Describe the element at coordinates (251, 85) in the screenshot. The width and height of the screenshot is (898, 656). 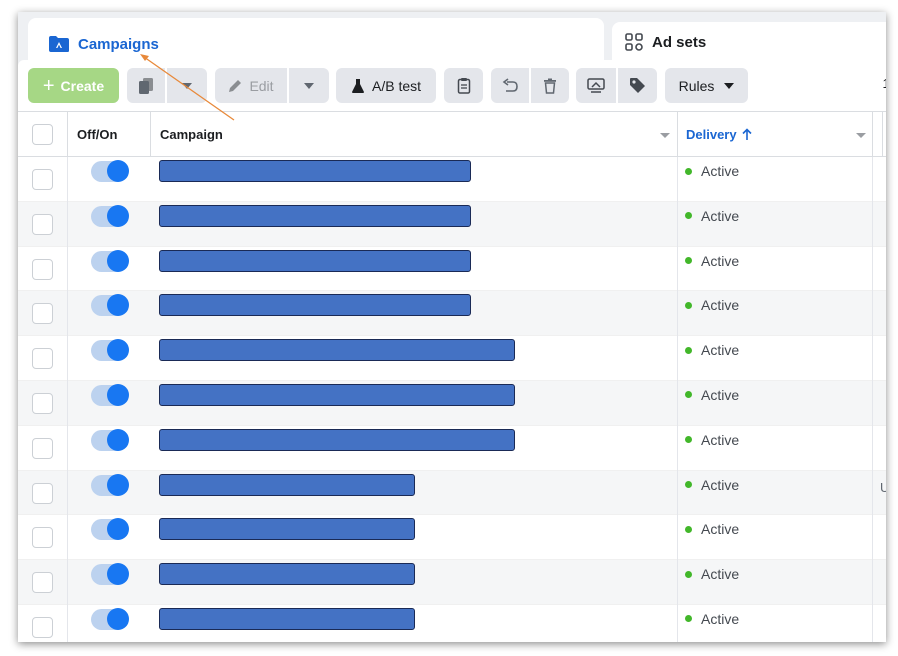
I see `edit-button: Edit` at that location.